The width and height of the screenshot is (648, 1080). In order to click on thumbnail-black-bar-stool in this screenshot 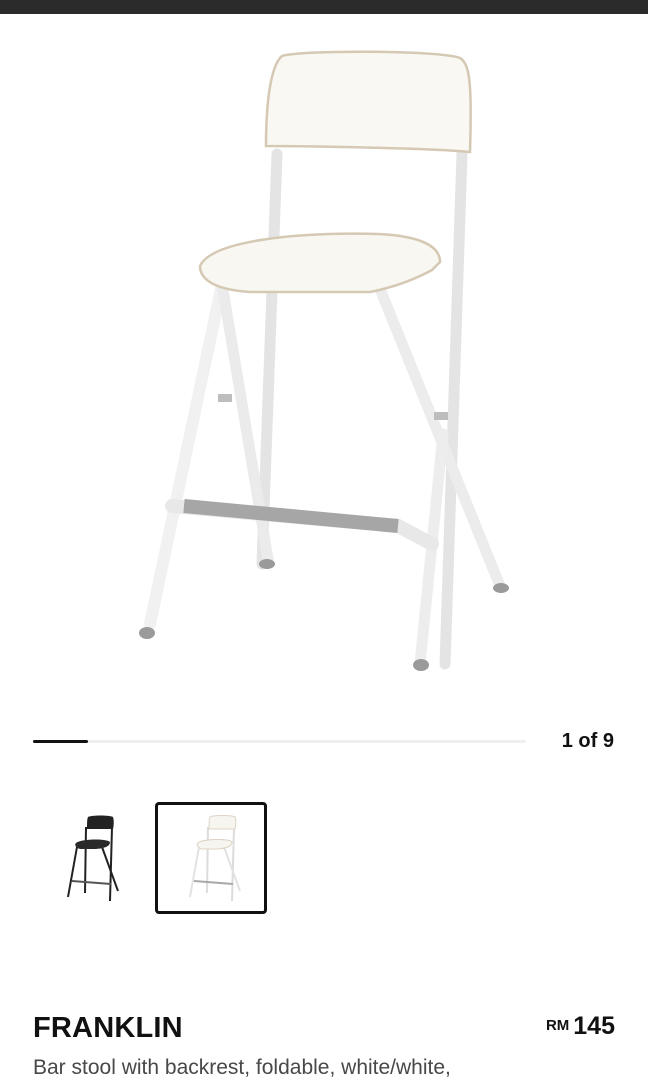, I will do `click(89, 858)`.